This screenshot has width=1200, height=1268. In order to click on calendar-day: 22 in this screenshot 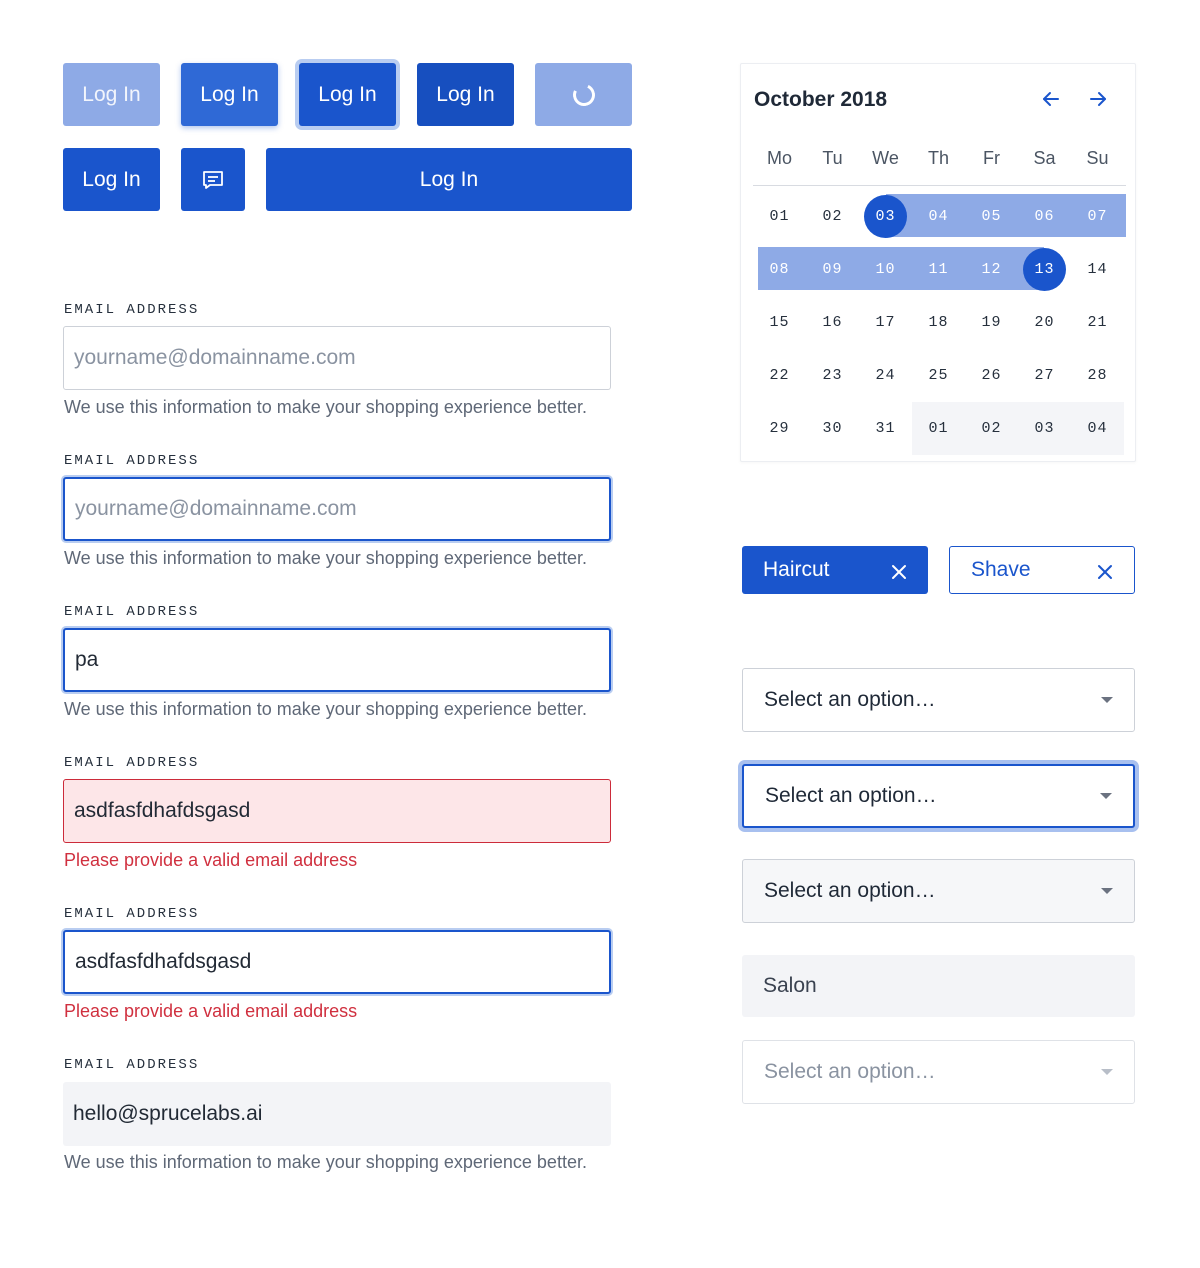, I will do `click(779, 375)`.